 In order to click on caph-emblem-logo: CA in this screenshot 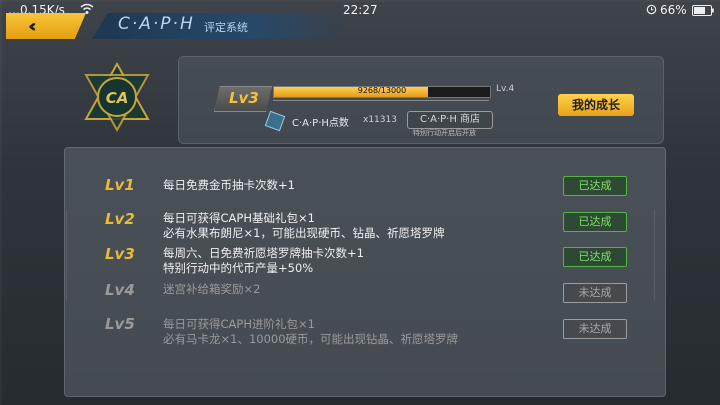, I will do `click(117, 97)`.